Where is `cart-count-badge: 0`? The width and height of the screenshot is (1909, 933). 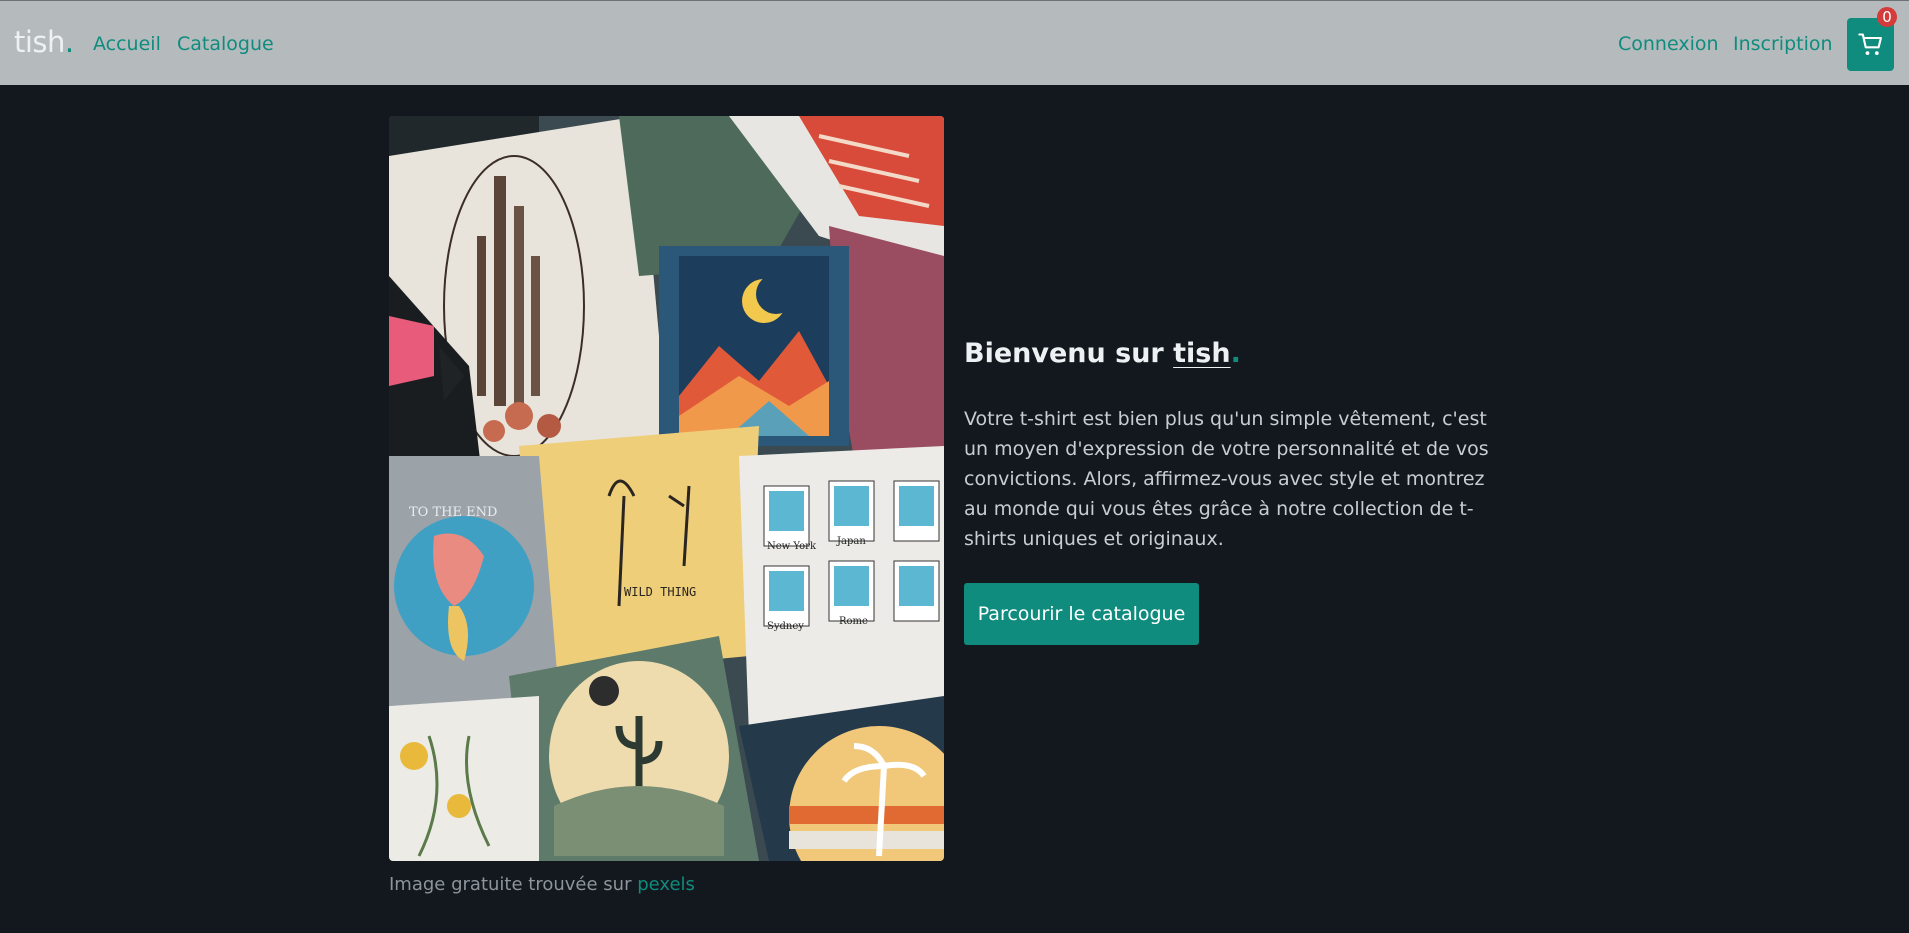
cart-count-badge: 0 is located at coordinates (1887, 17).